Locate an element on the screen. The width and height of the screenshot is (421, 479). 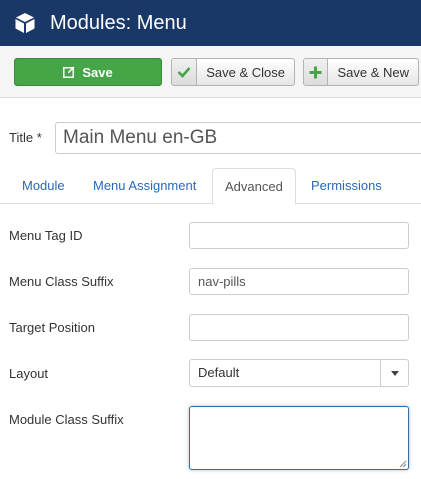
menu-class-suffix-input: nav-pills is located at coordinates (299, 281).